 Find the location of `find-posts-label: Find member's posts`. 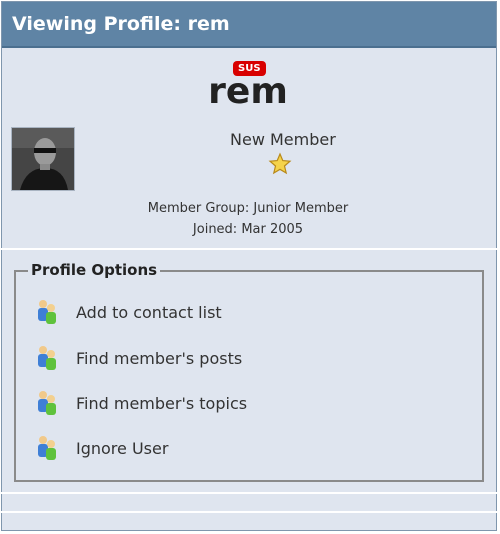

find-posts-label: Find member's posts is located at coordinates (159, 358).